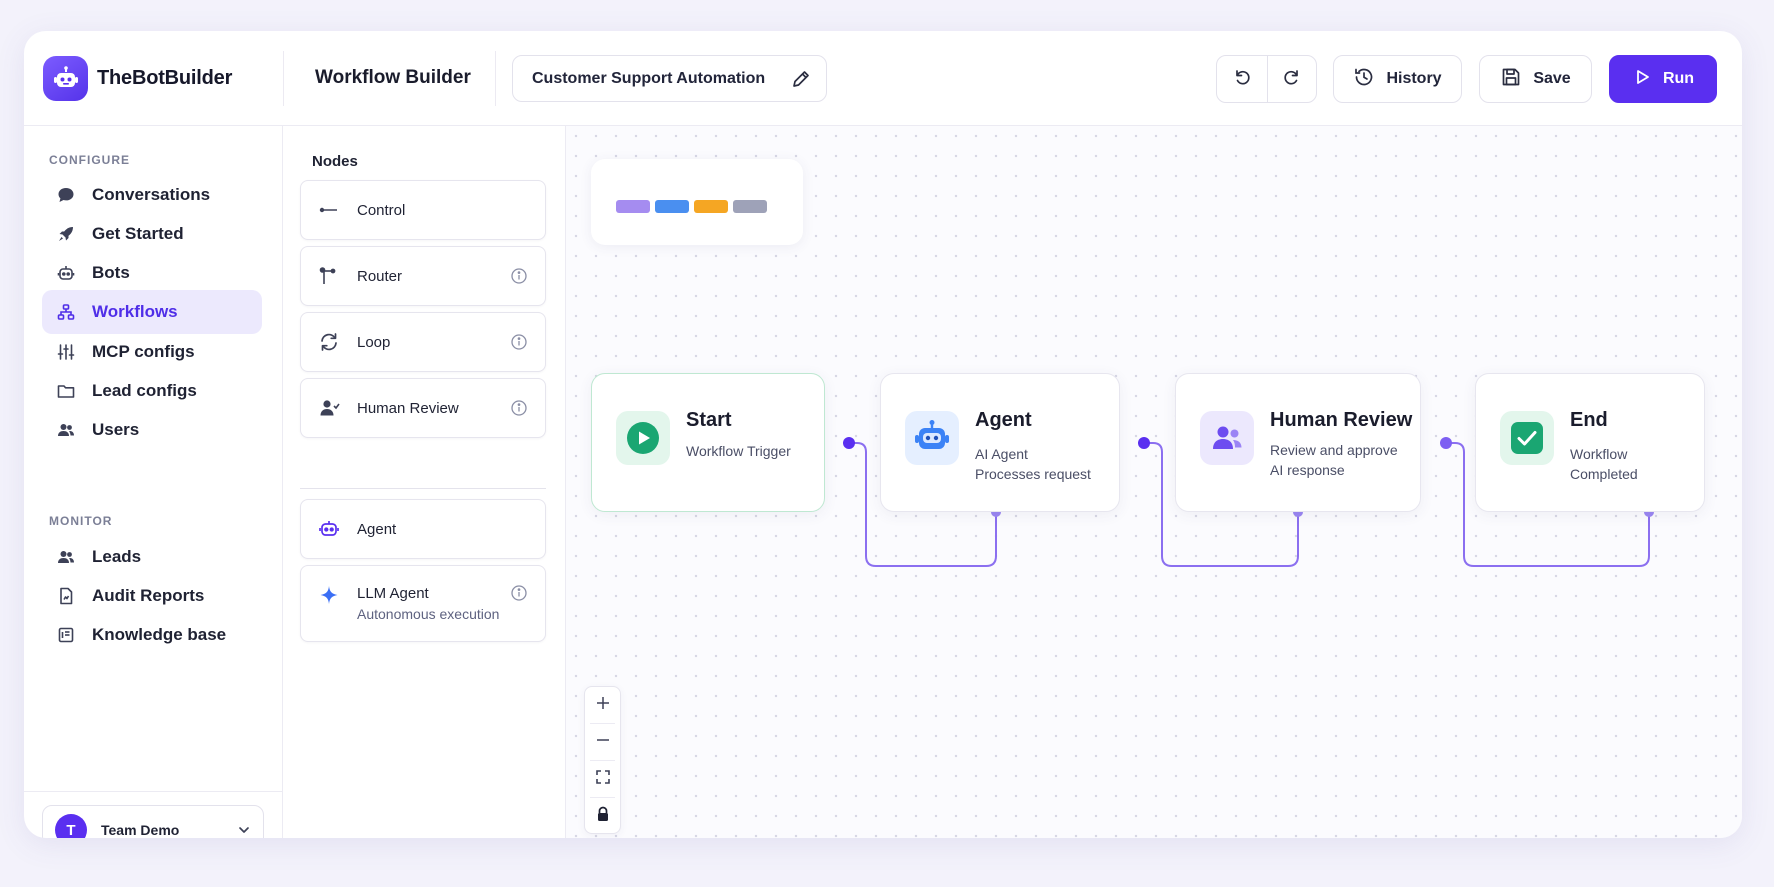  I want to click on header-divider, so click(283, 78).